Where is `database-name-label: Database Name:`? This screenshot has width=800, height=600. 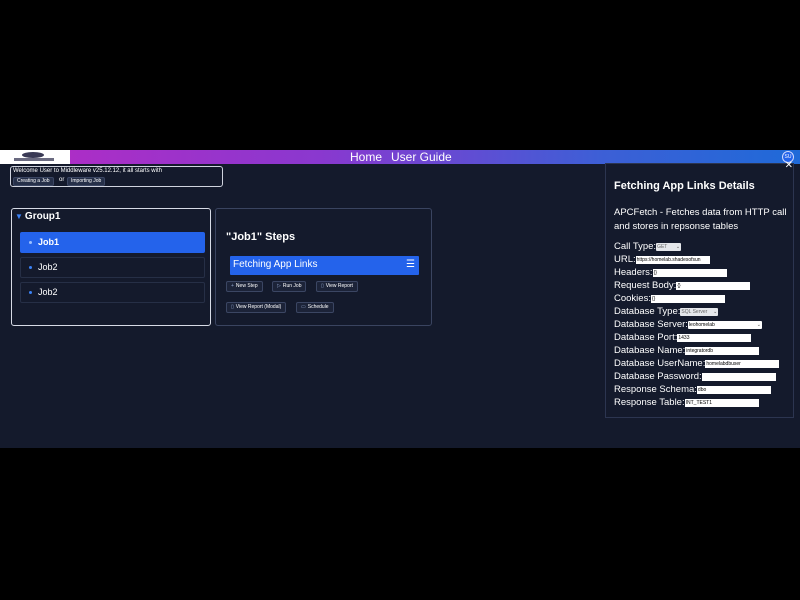 database-name-label: Database Name: is located at coordinates (650, 350).